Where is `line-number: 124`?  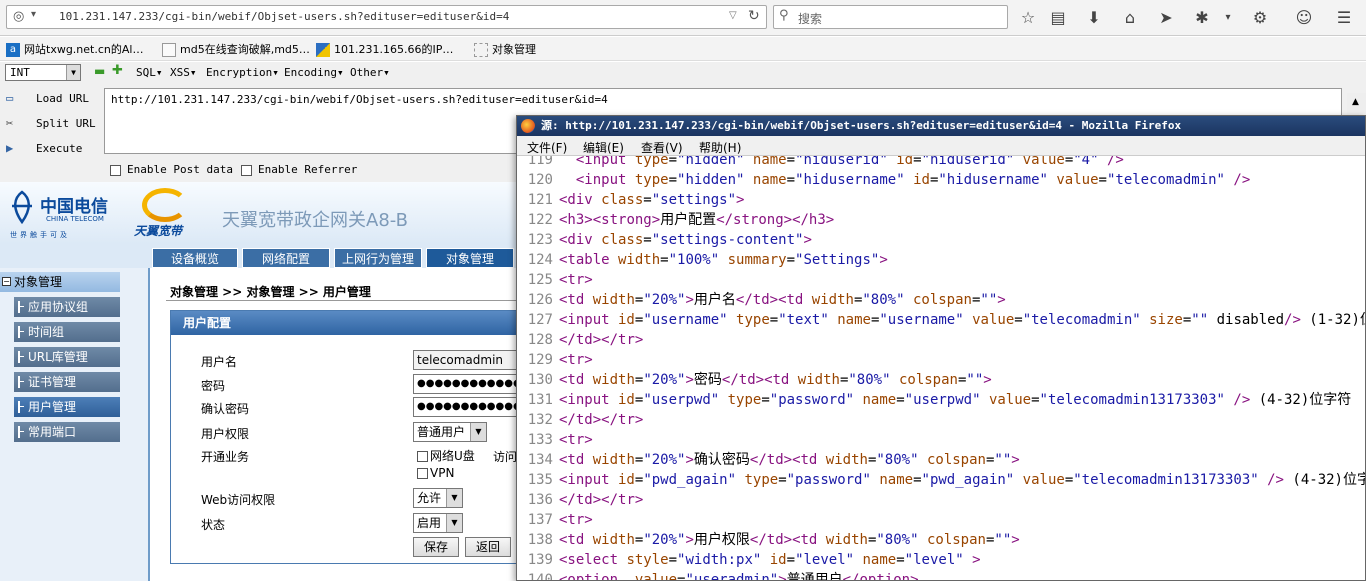 line-number: 124 is located at coordinates (540, 260).